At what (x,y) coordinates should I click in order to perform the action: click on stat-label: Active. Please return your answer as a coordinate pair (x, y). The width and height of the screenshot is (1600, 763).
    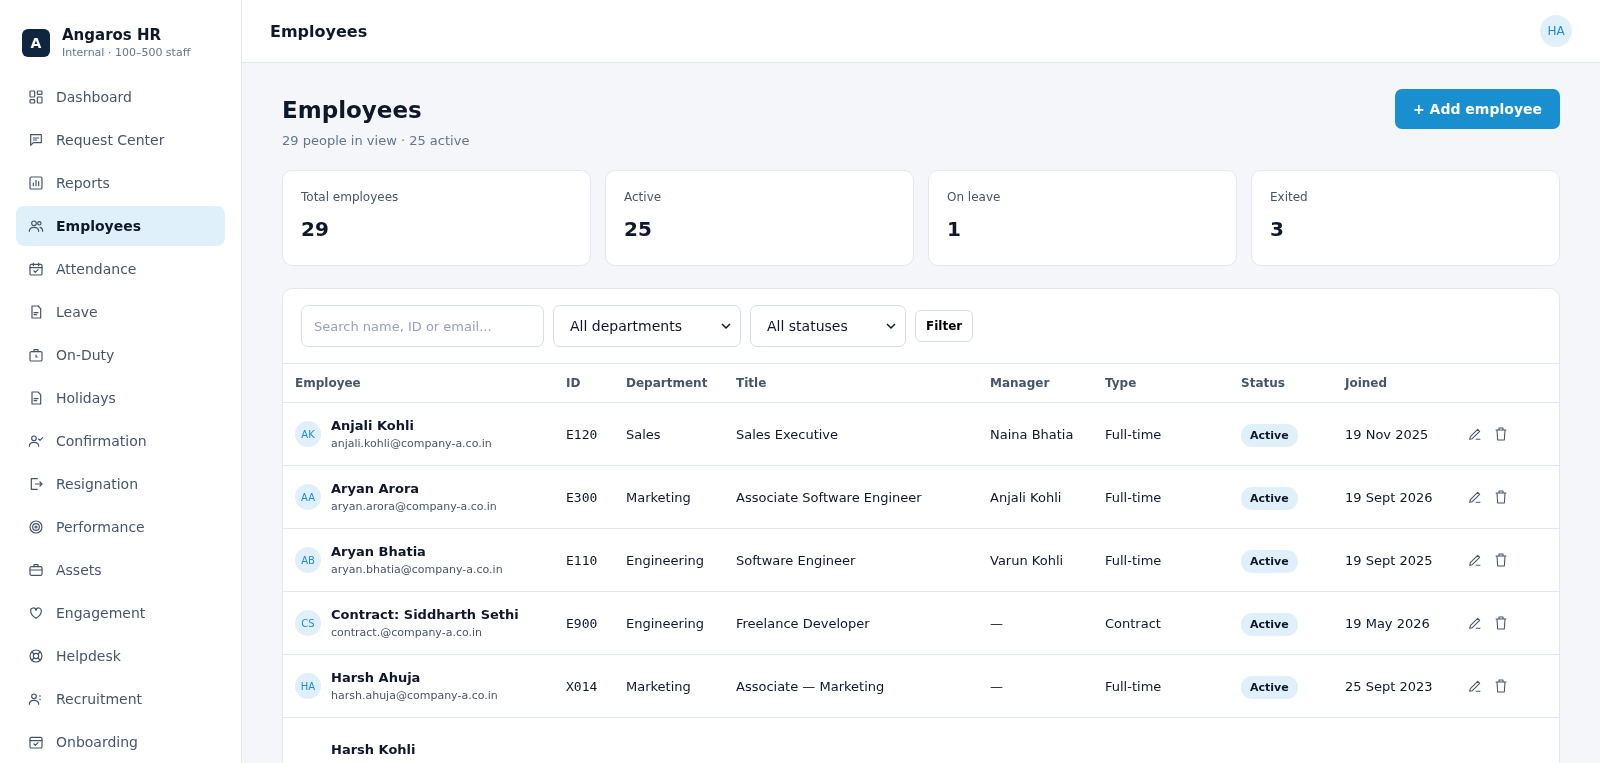
    Looking at the image, I should click on (643, 197).